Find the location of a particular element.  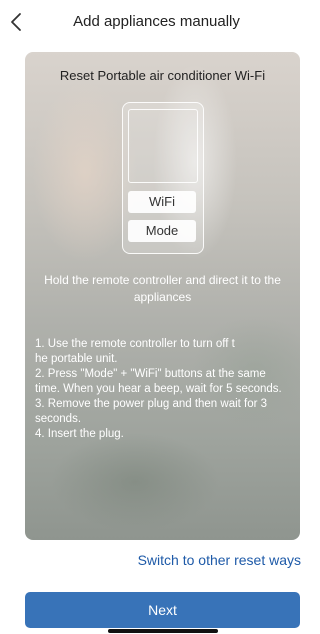

home-indicator is located at coordinates (163, 631).